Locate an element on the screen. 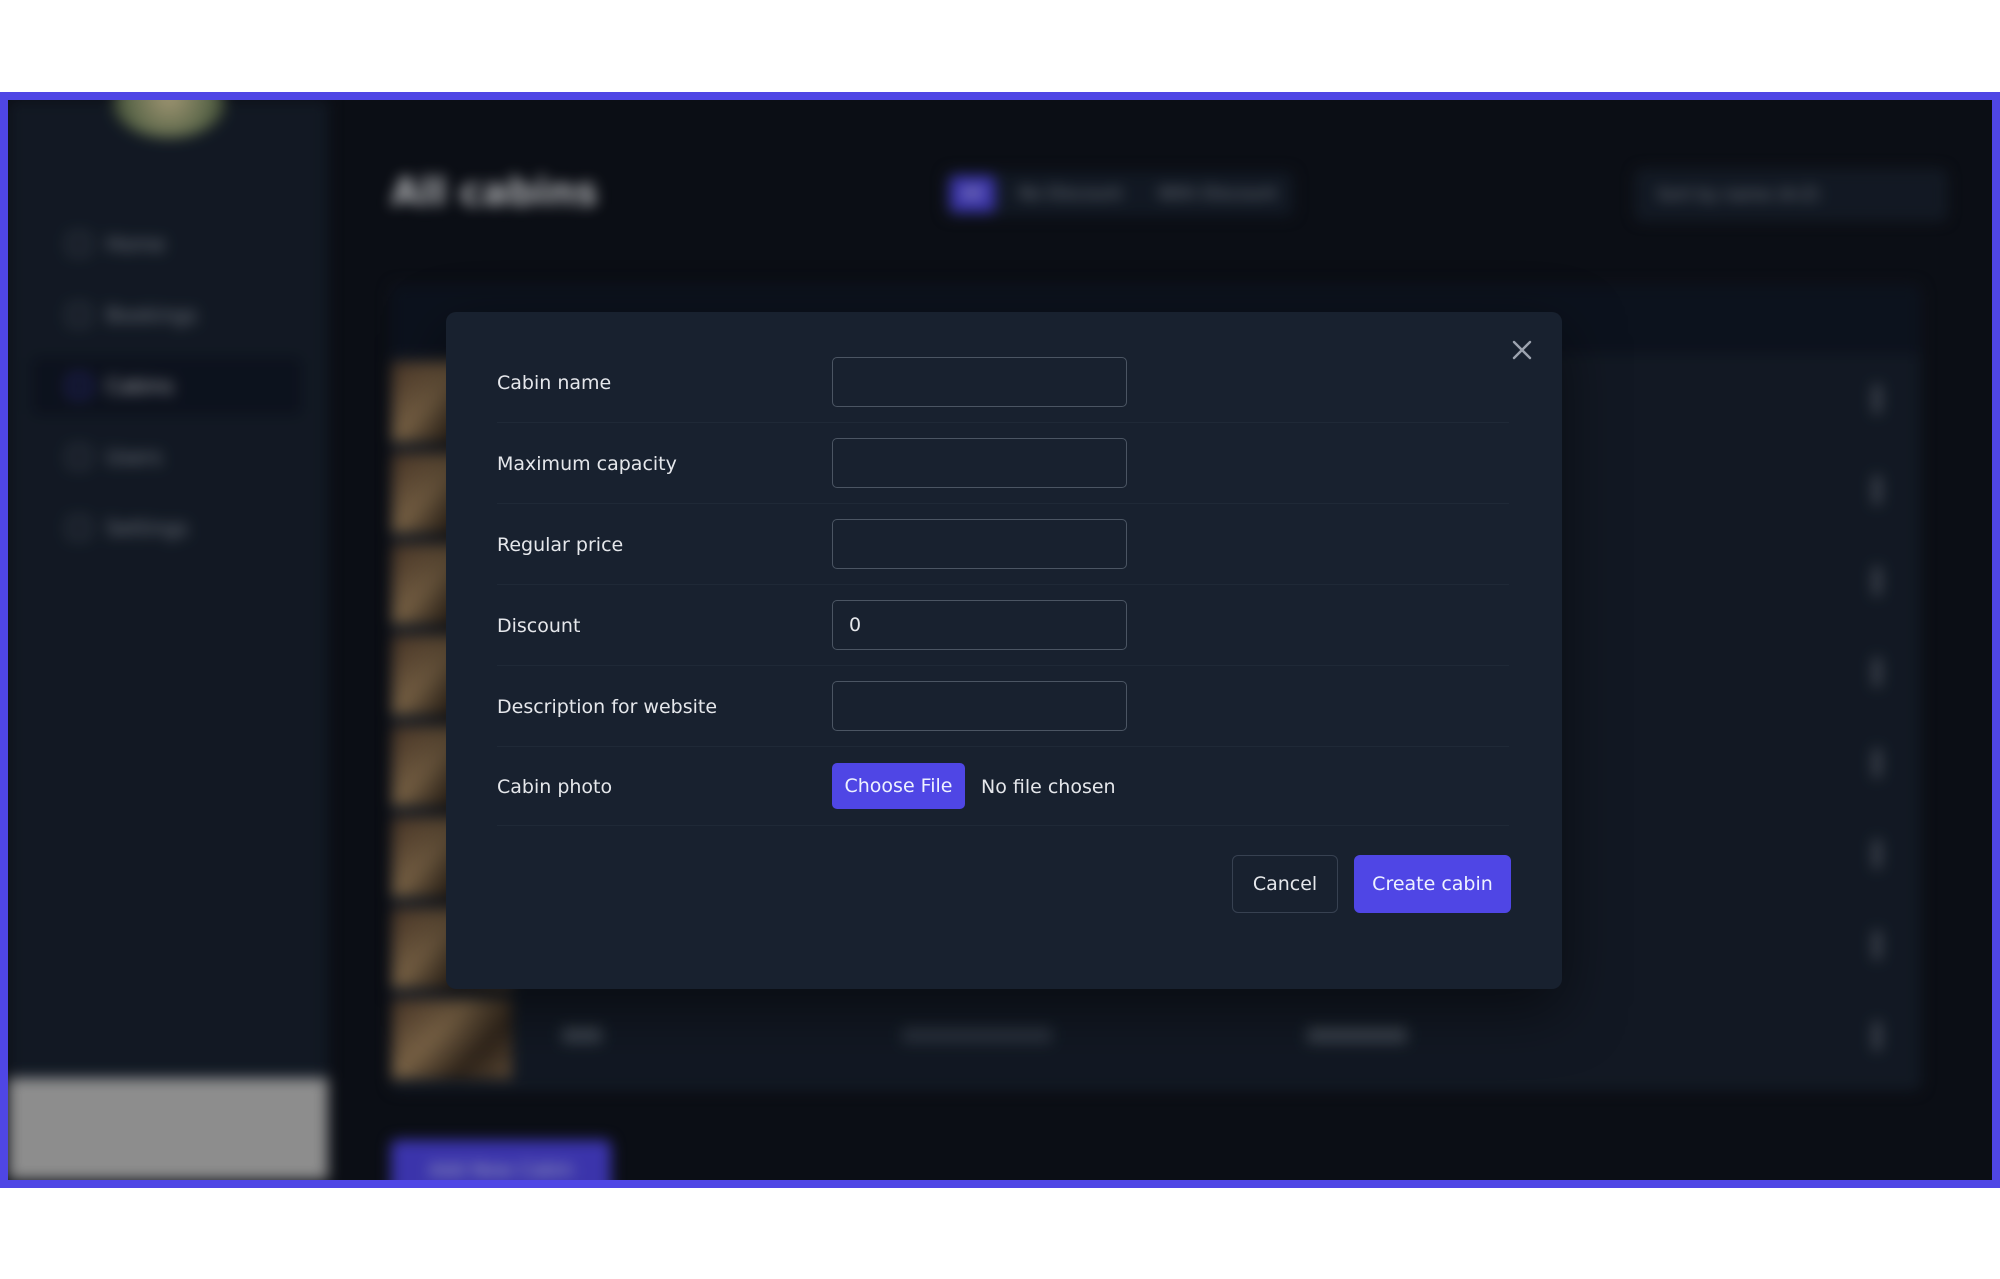 This screenshot has height=1279, width=2000. form-row-price: Regular price is located at coordinates (1003, 544).